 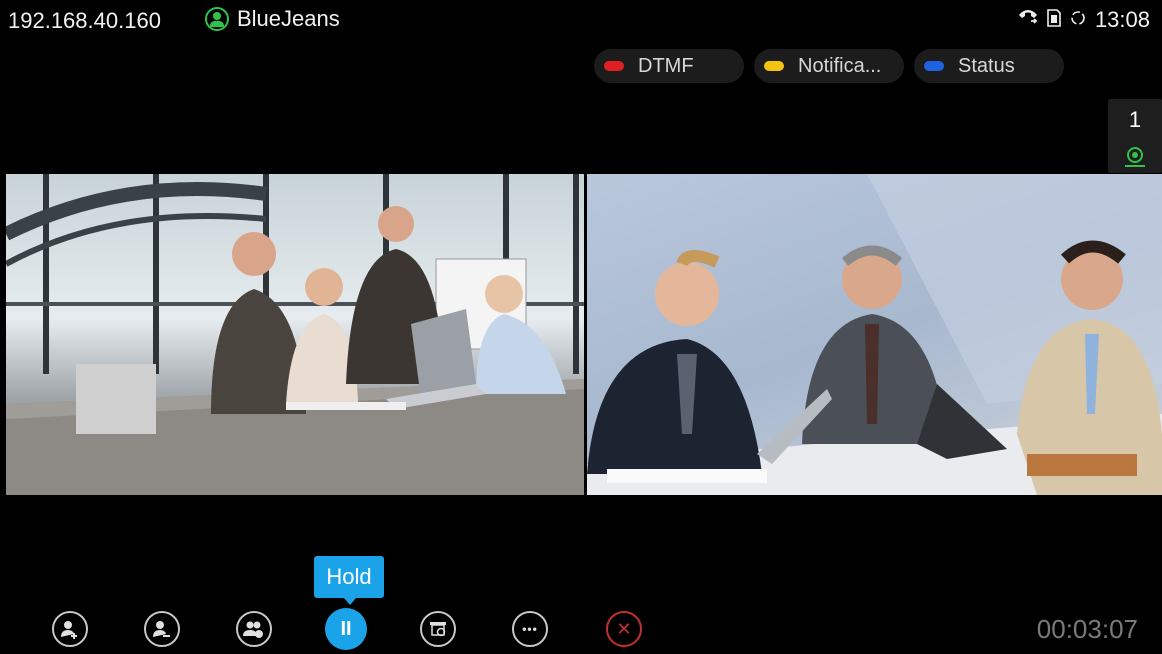 What do you see at coordinates (1078, 20) in the screenshot?
I see `sync-icon` at bounding box center [1078, 20].